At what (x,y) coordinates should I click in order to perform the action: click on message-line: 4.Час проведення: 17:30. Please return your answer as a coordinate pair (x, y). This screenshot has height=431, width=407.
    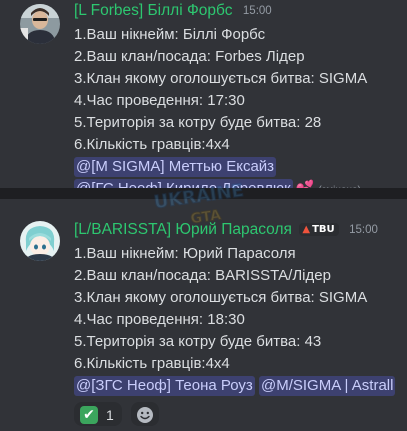
    Looking at the image, I should click on (159, 100).